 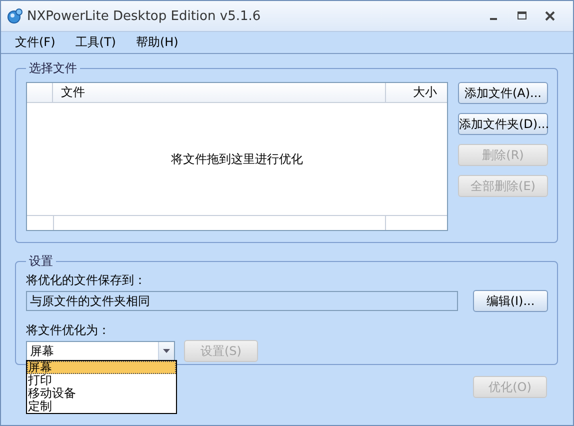 I want to click on group-title: 选择文件, so click(x=53, y=68).